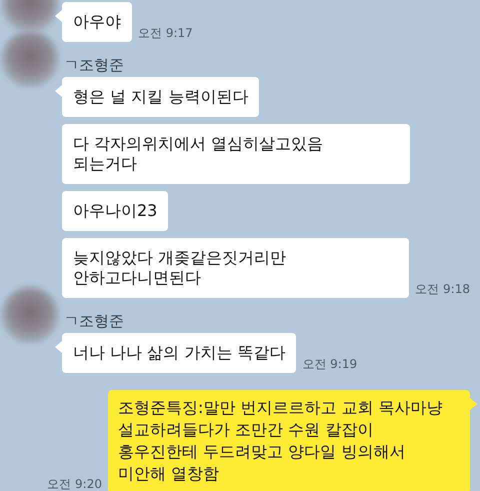 The width and height of the screenshot is (480, 491). I want to click on message-time: 오전 9:19, so click(330, 364).